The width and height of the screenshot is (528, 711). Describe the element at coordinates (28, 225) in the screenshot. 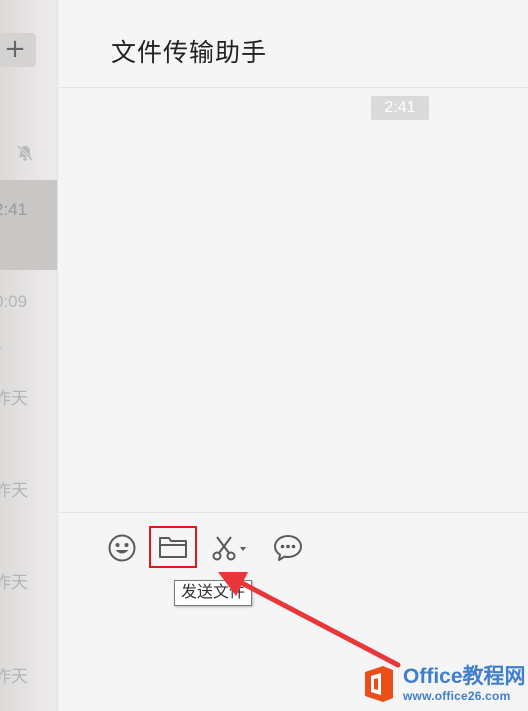

I see `chat-list-item: 2:41` at that location.